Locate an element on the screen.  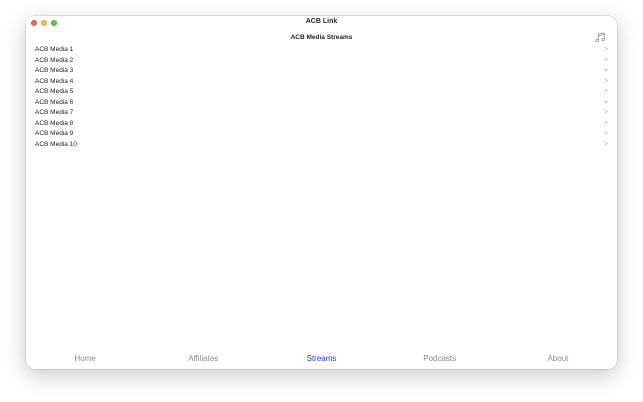
stream-label: ACB Media 9 is located at coordinates (54, 133).